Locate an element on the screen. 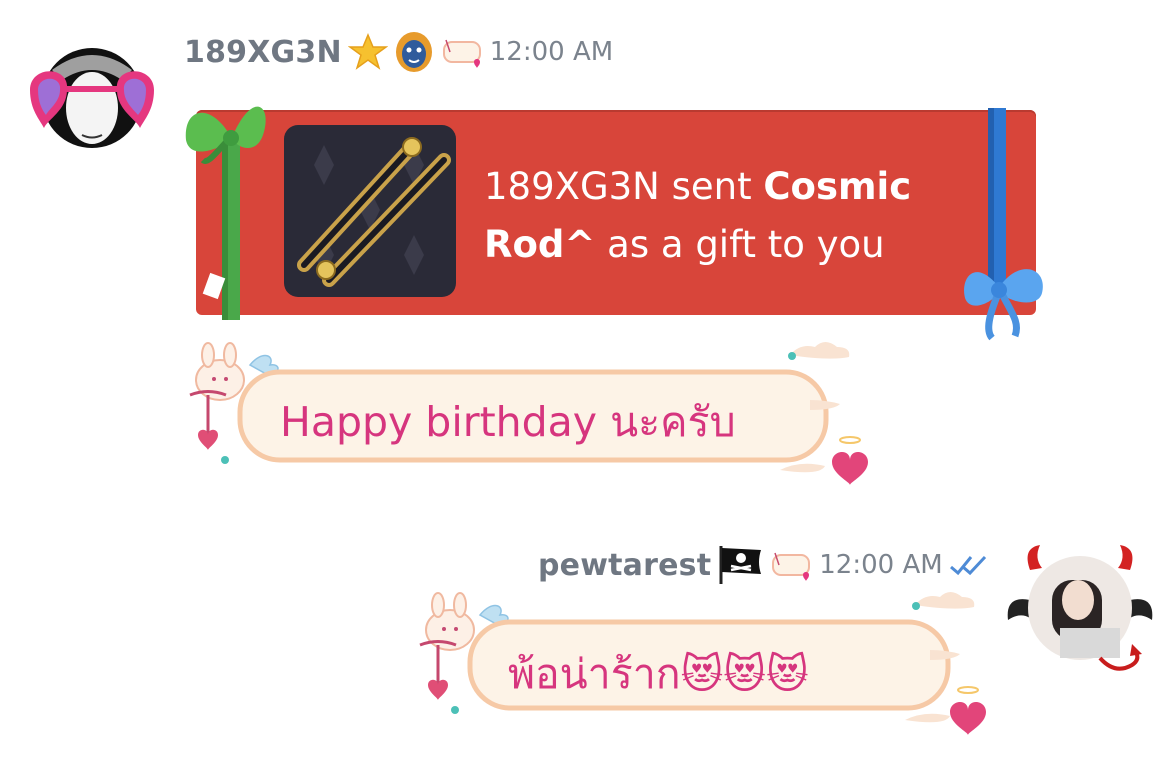 The width and height of the screenshot is (1170, 758). avatar-189xg3n is located at coordinates (92, 95).